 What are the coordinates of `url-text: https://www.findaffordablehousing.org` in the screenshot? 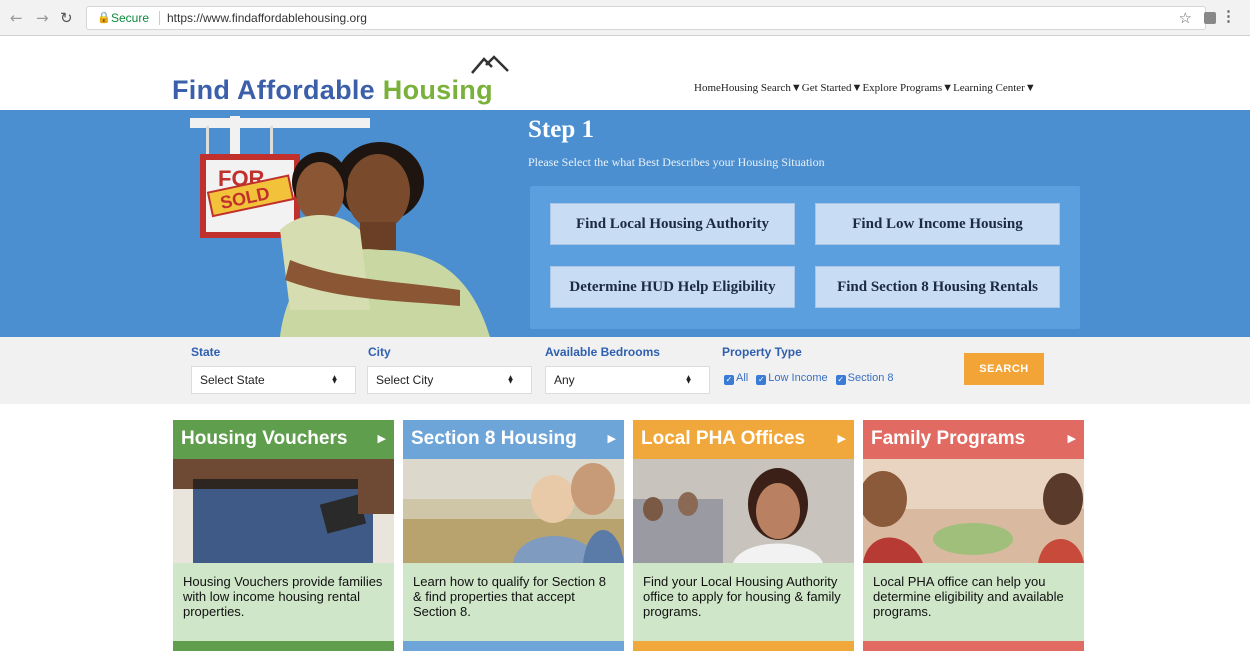 It's located at (267, 18).